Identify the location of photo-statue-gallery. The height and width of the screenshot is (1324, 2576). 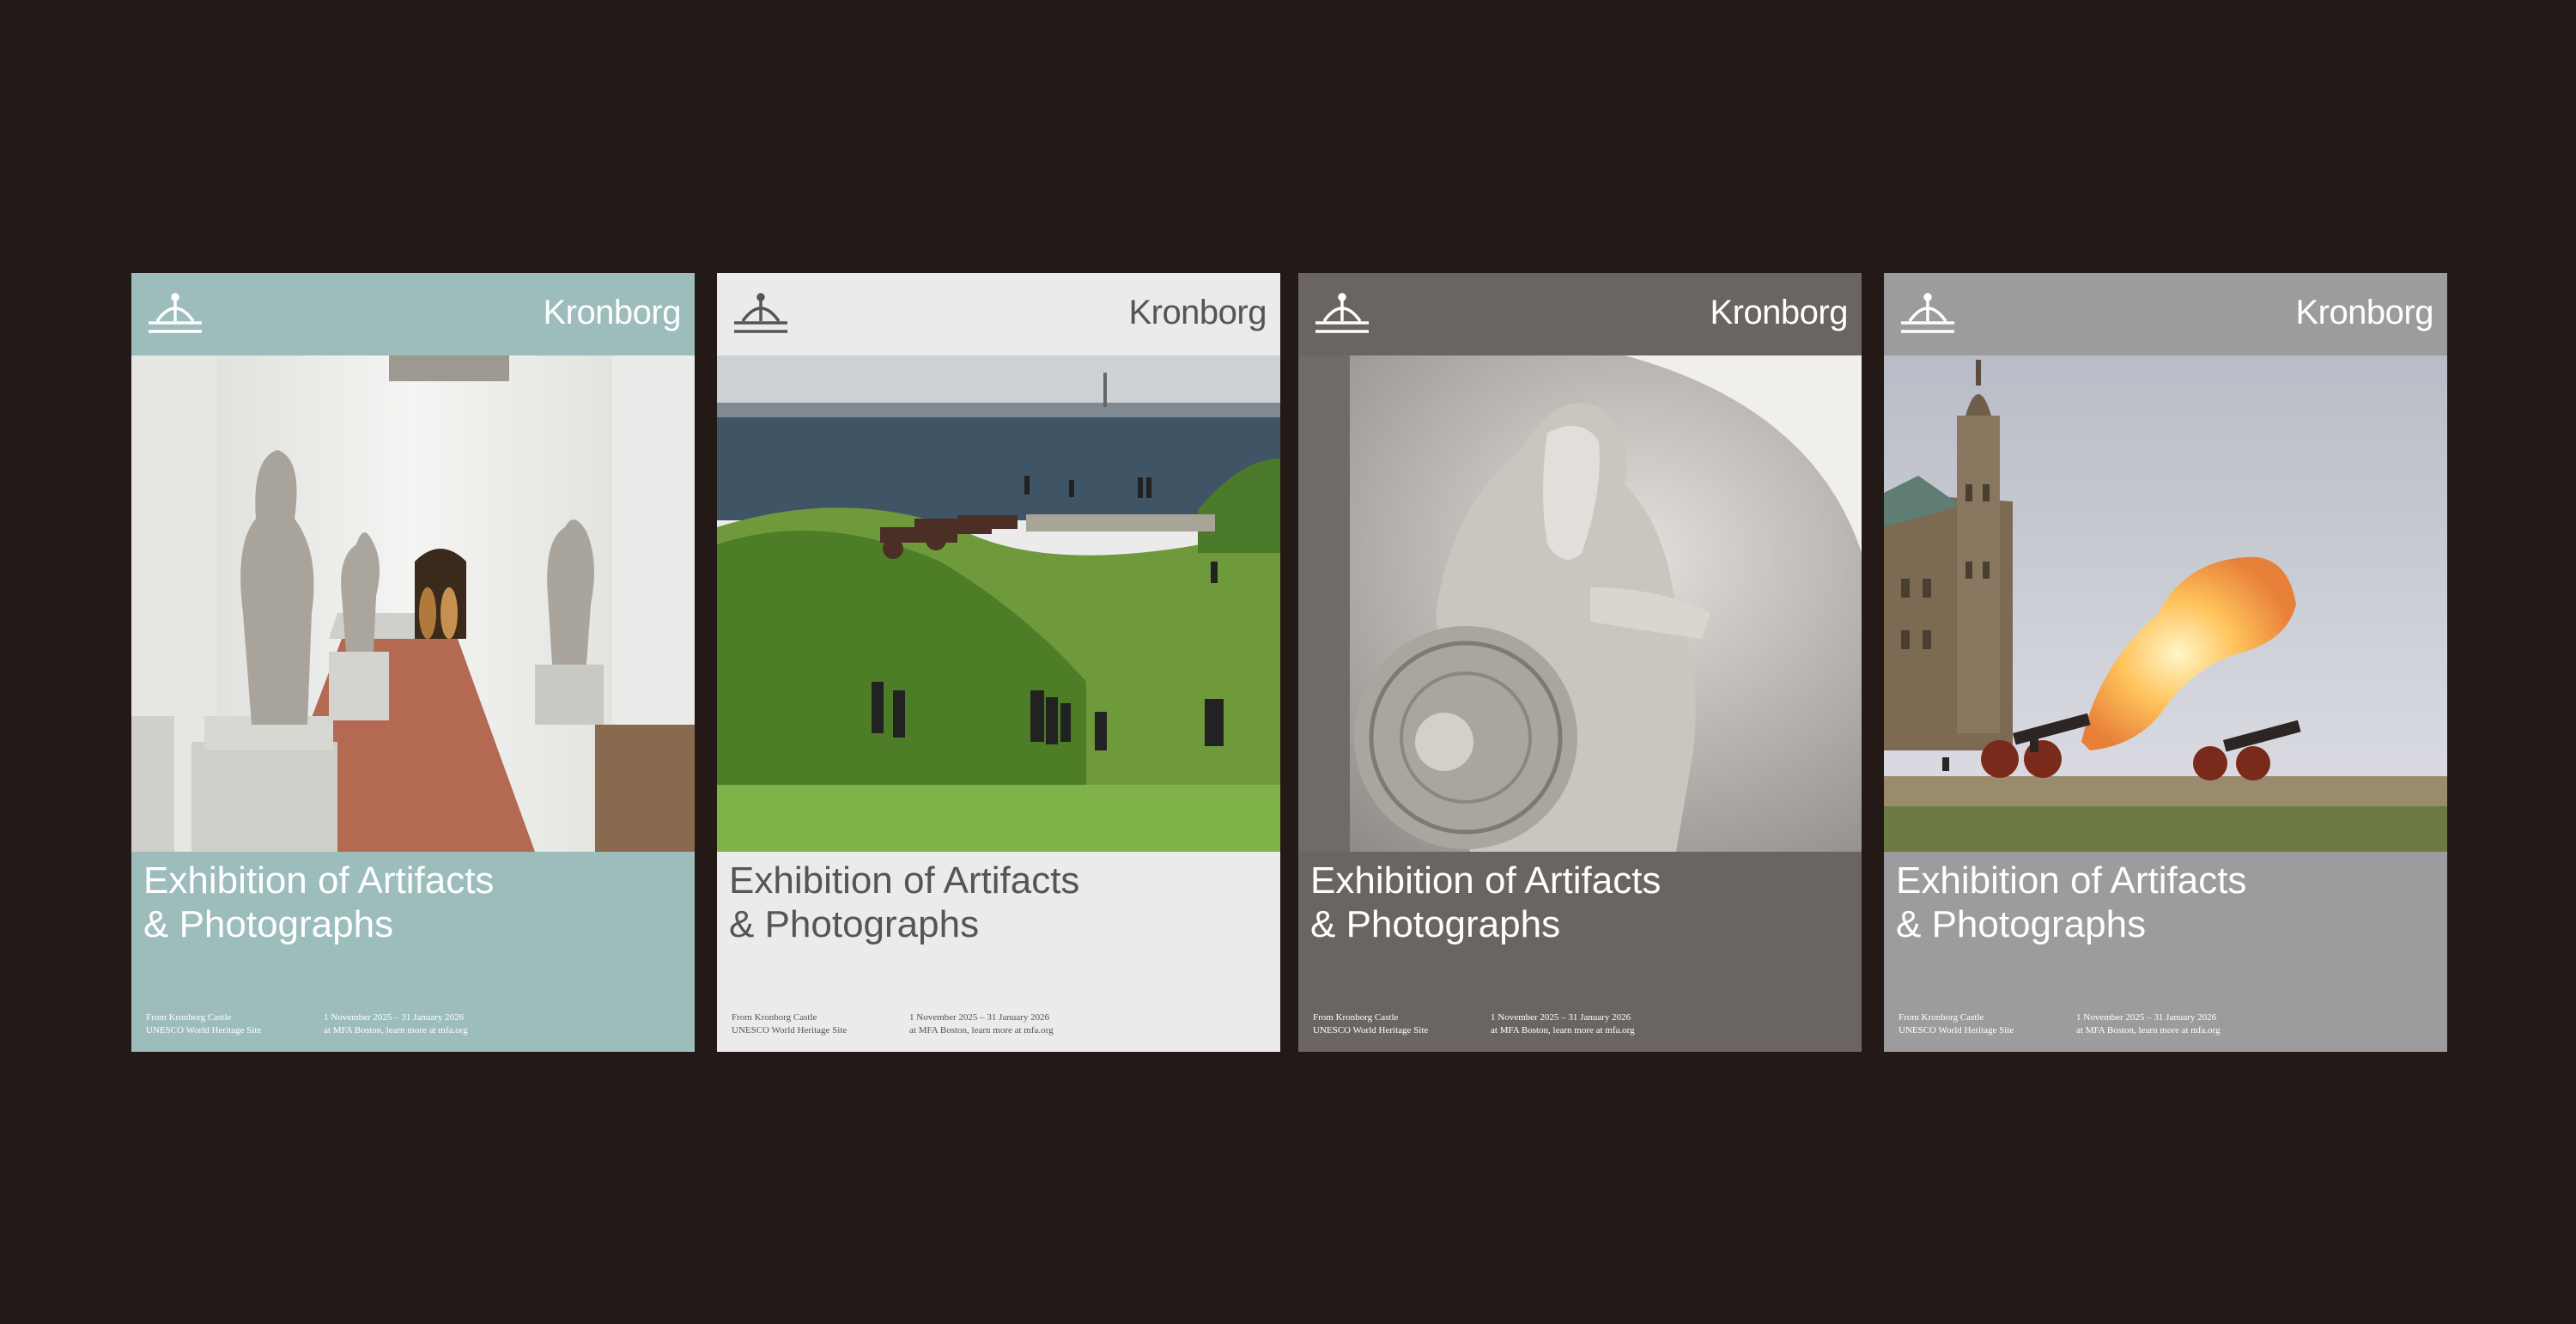
(413, 603).